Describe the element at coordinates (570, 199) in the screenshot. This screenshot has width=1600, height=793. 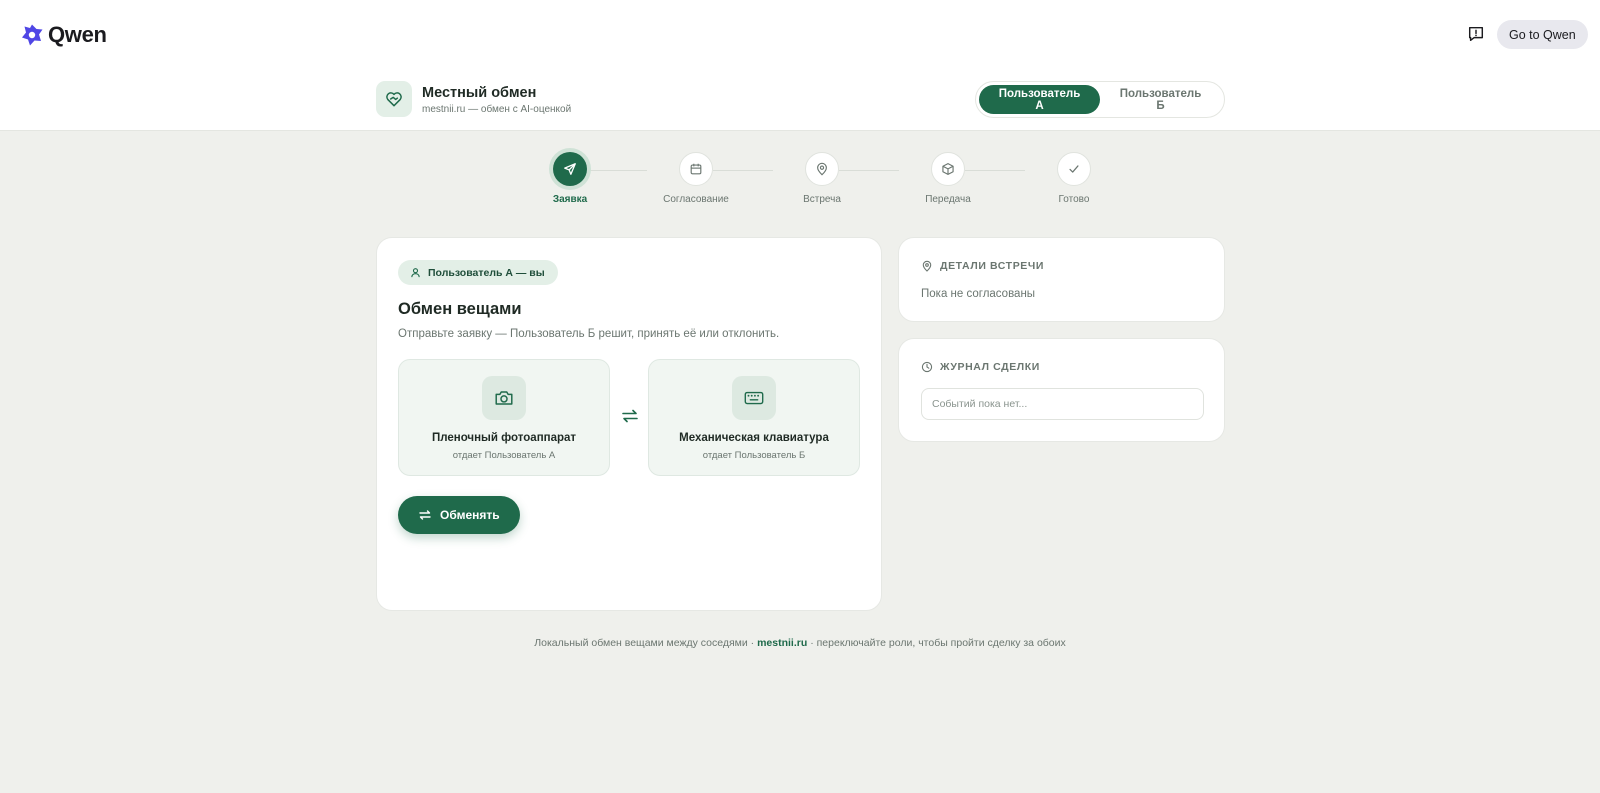
I see `step-label: Заявка` at that location.